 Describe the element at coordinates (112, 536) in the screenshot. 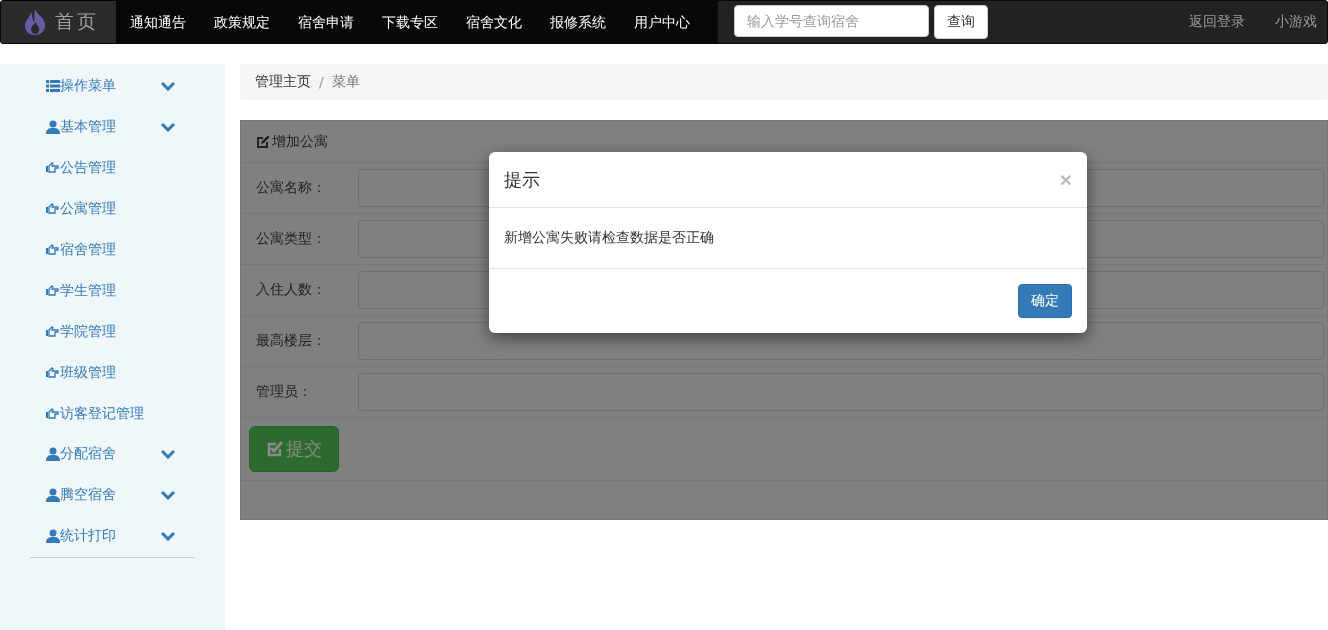

I see `sidebar-item: 统计打印` at that location.